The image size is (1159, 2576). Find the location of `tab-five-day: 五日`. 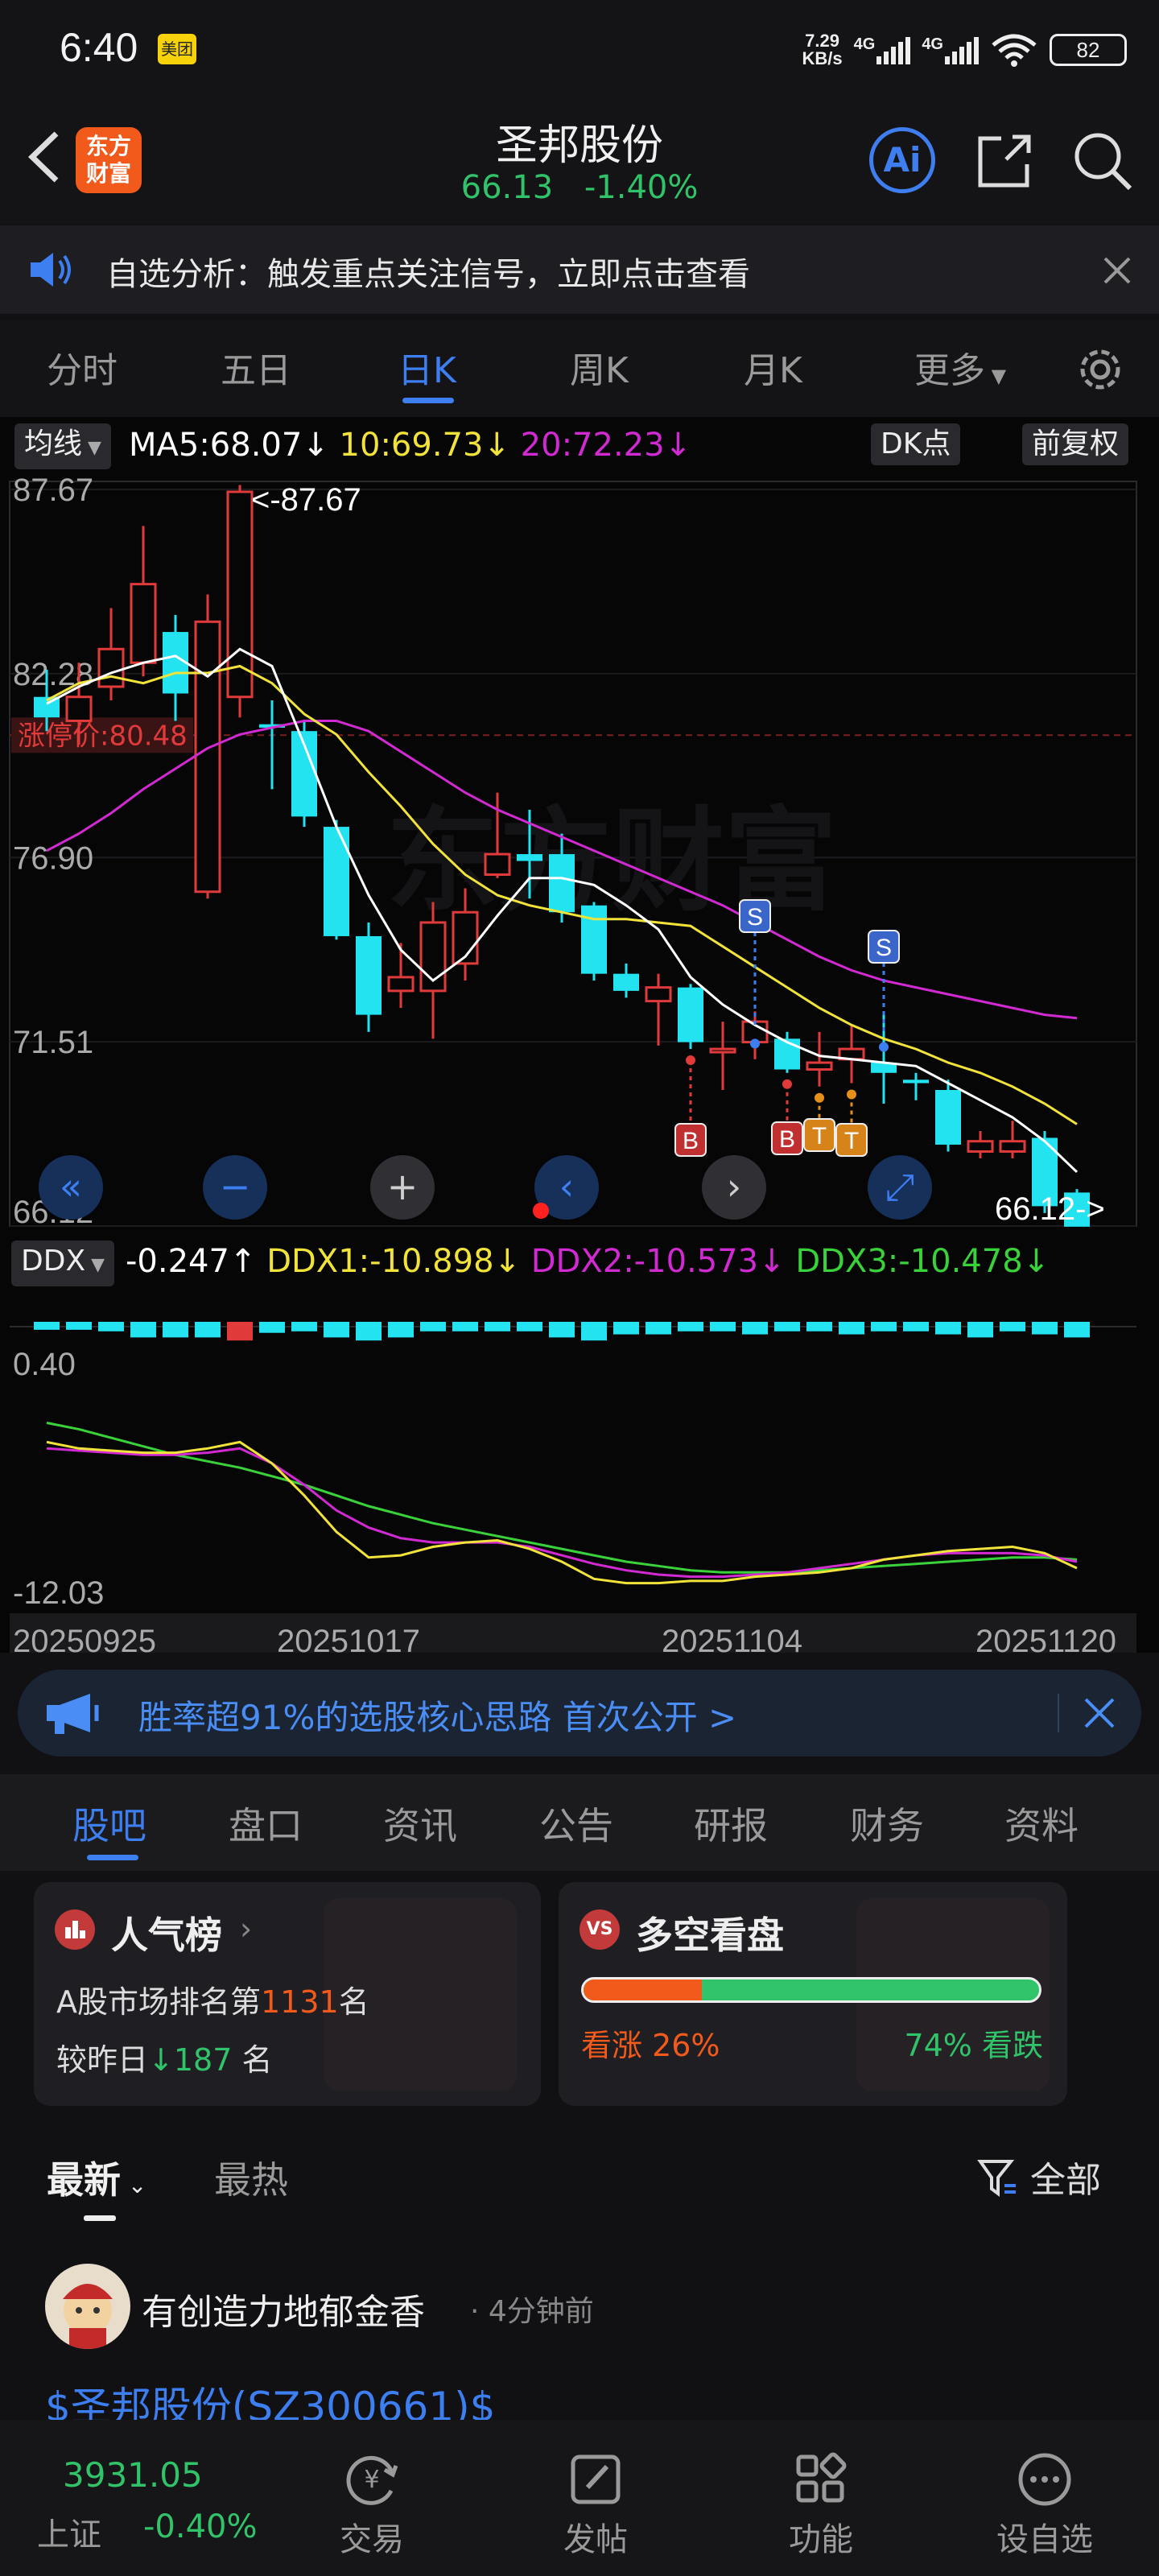

tab-five-day: 五日 is located at coordinates (256, 367).